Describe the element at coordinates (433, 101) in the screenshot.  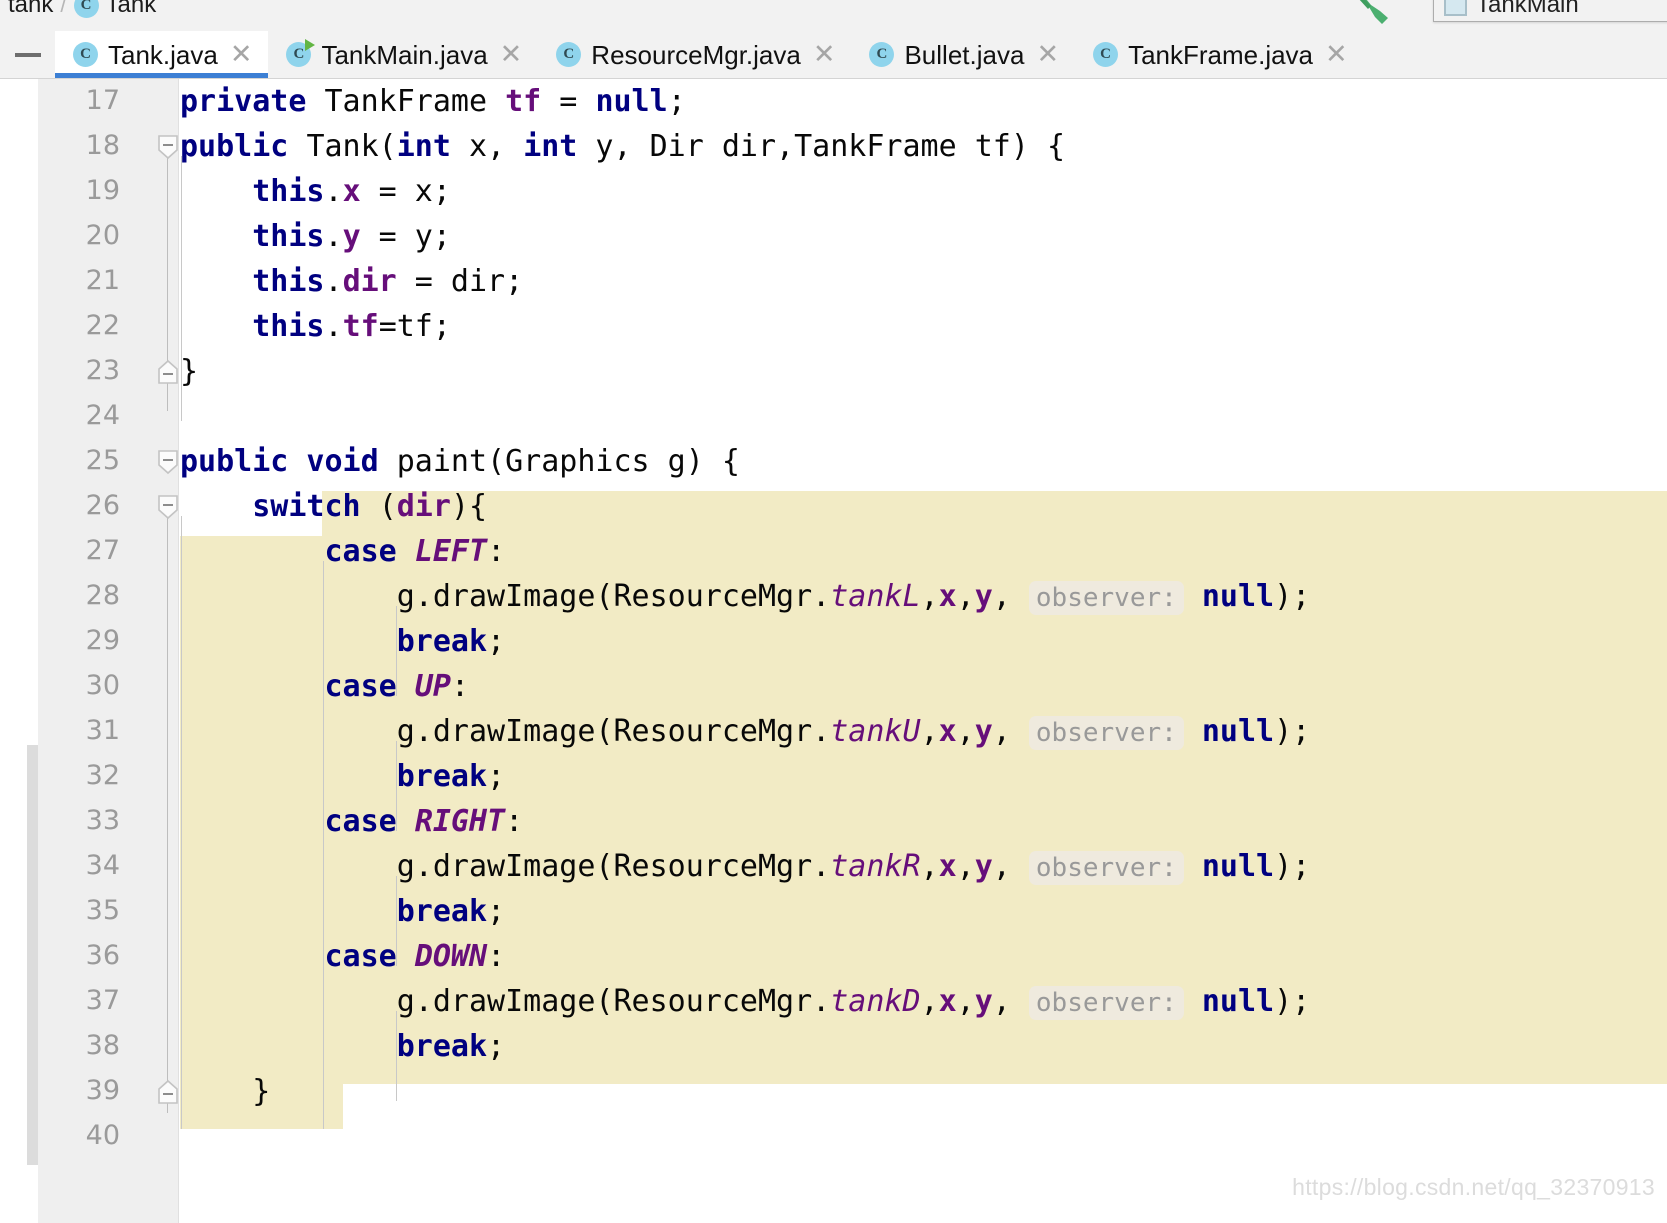
I see `code-line: private TankFrame tf = null;` at that location.